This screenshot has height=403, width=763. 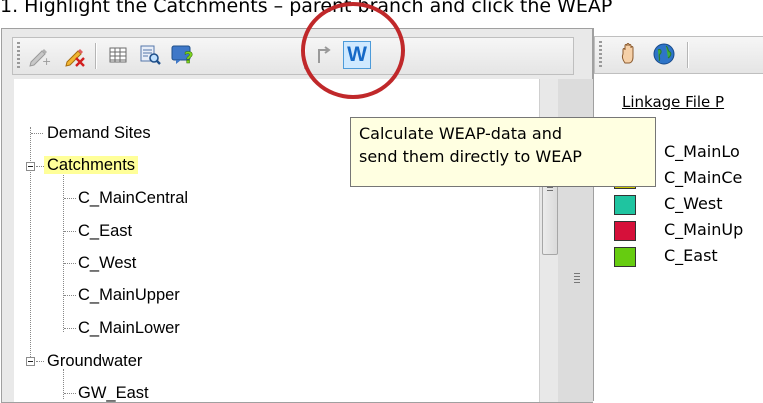 I want to click on legend-item: C_MainUp, so click(x=688, y=231).